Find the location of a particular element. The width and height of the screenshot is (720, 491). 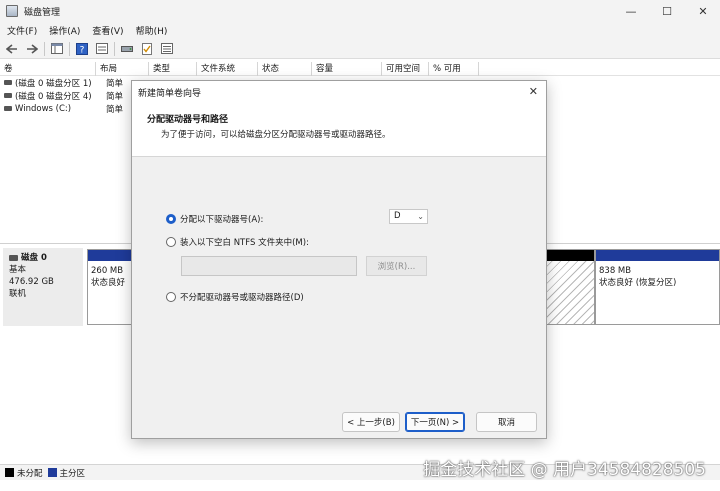

volume-name: (磁盘 0 磁盘分区 4) is located at coordinates (53, 96).